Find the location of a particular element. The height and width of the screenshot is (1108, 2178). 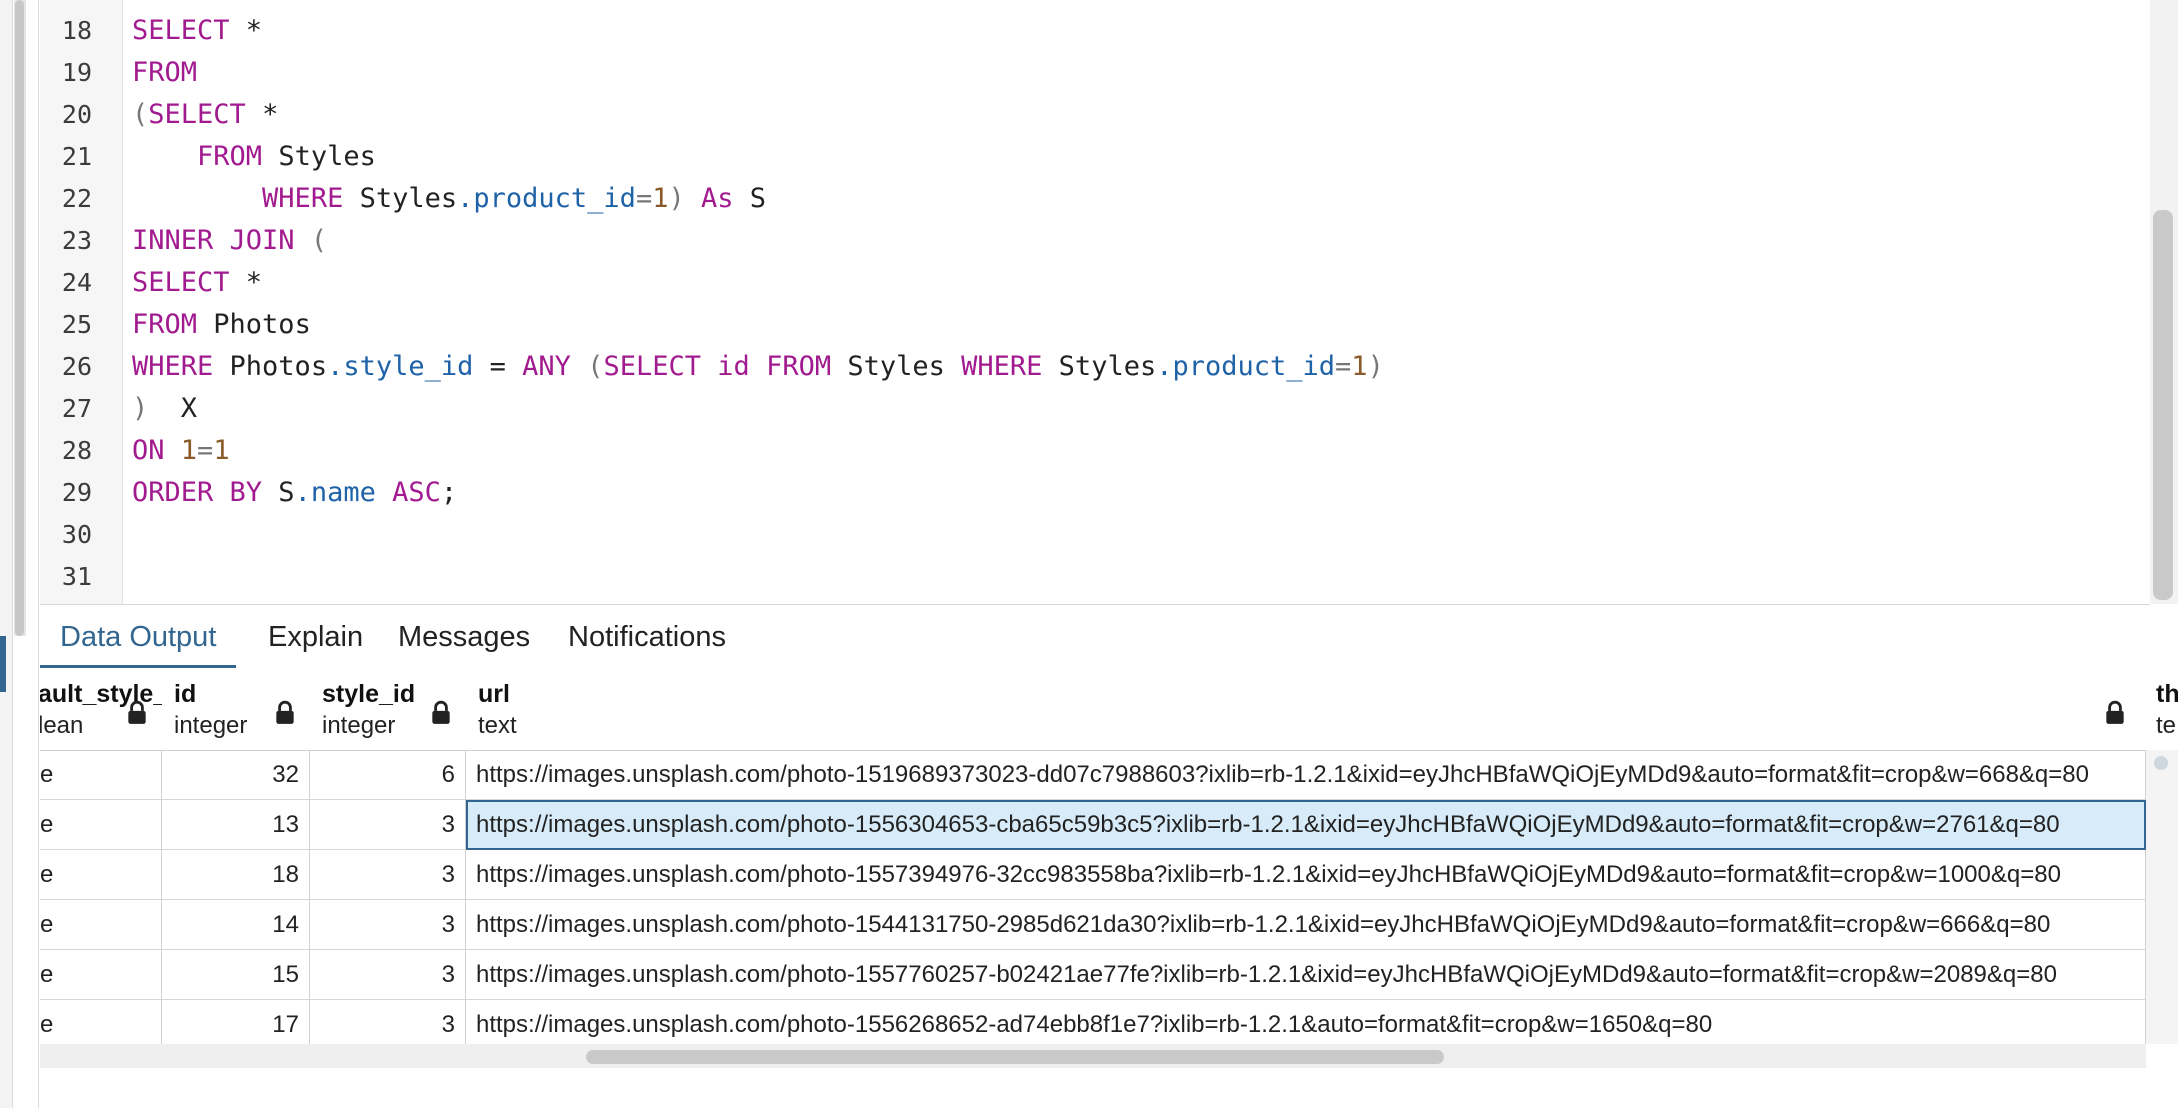

line-number: 25 is located at coordinates (76, 324).